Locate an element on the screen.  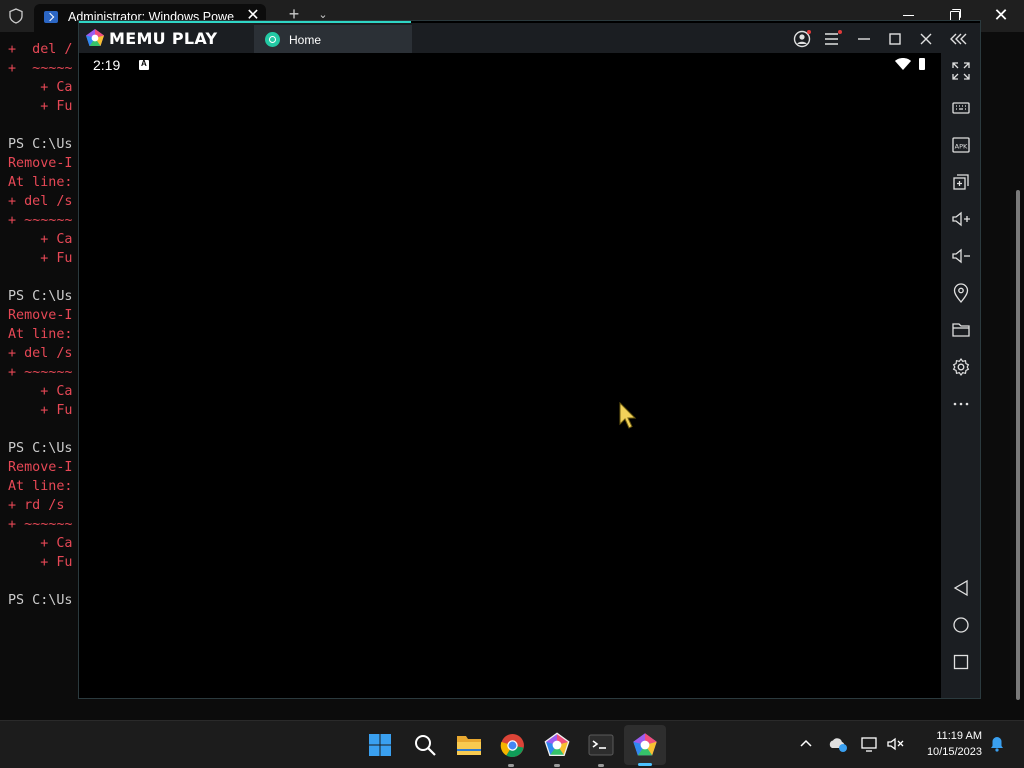
apk-icon: APK is located at coordinates (961, 145).